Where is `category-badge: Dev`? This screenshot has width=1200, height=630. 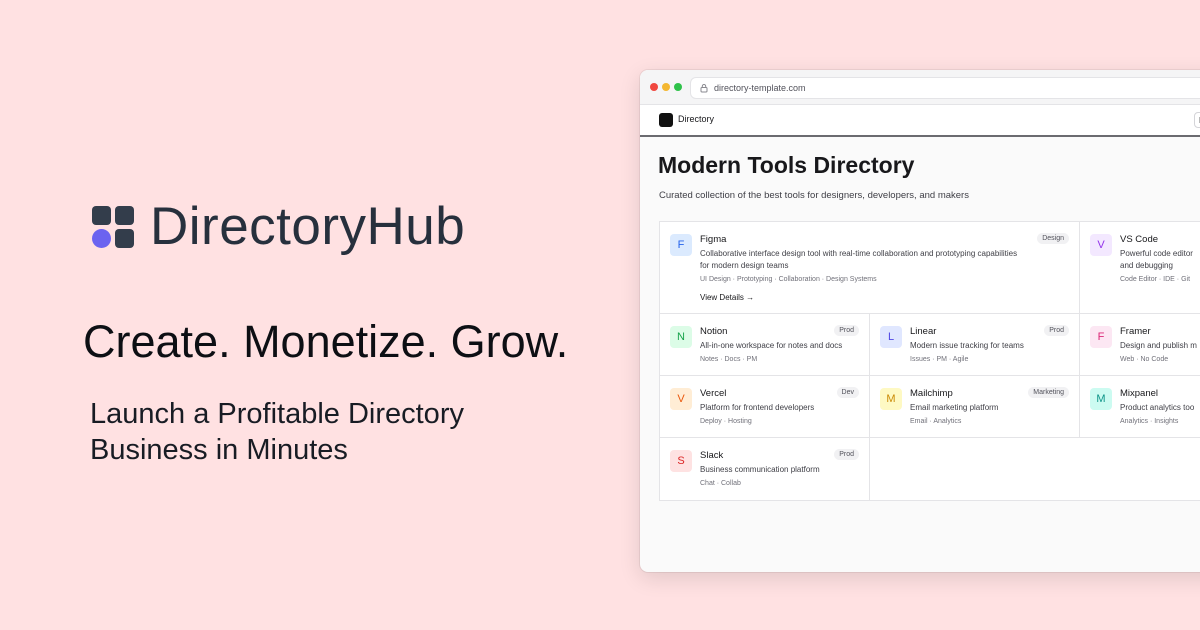 category-badge: Dev is located at coordinates (847, 392).